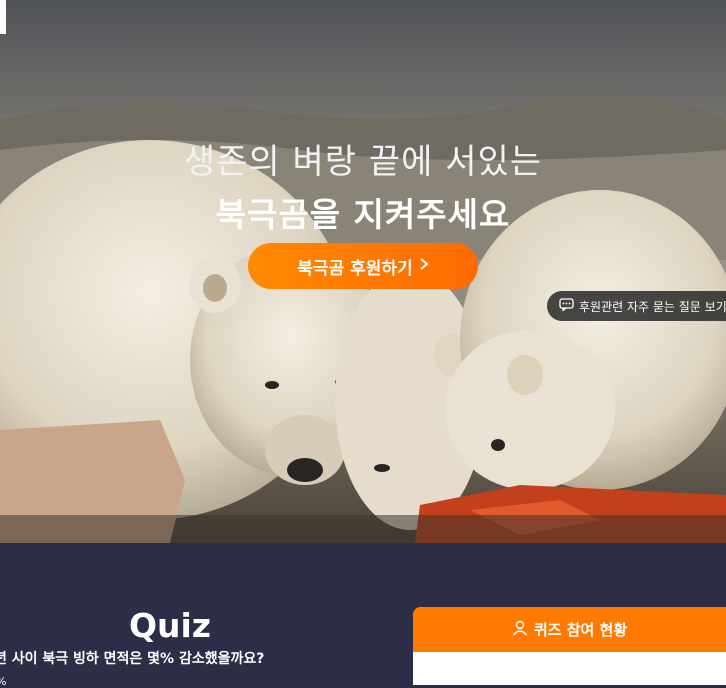 The height and width of the screenshot is (688, 726). Describe the element at coordinates (566, 306) in the screenshot. I see `chat-bubble-icon` at that location.